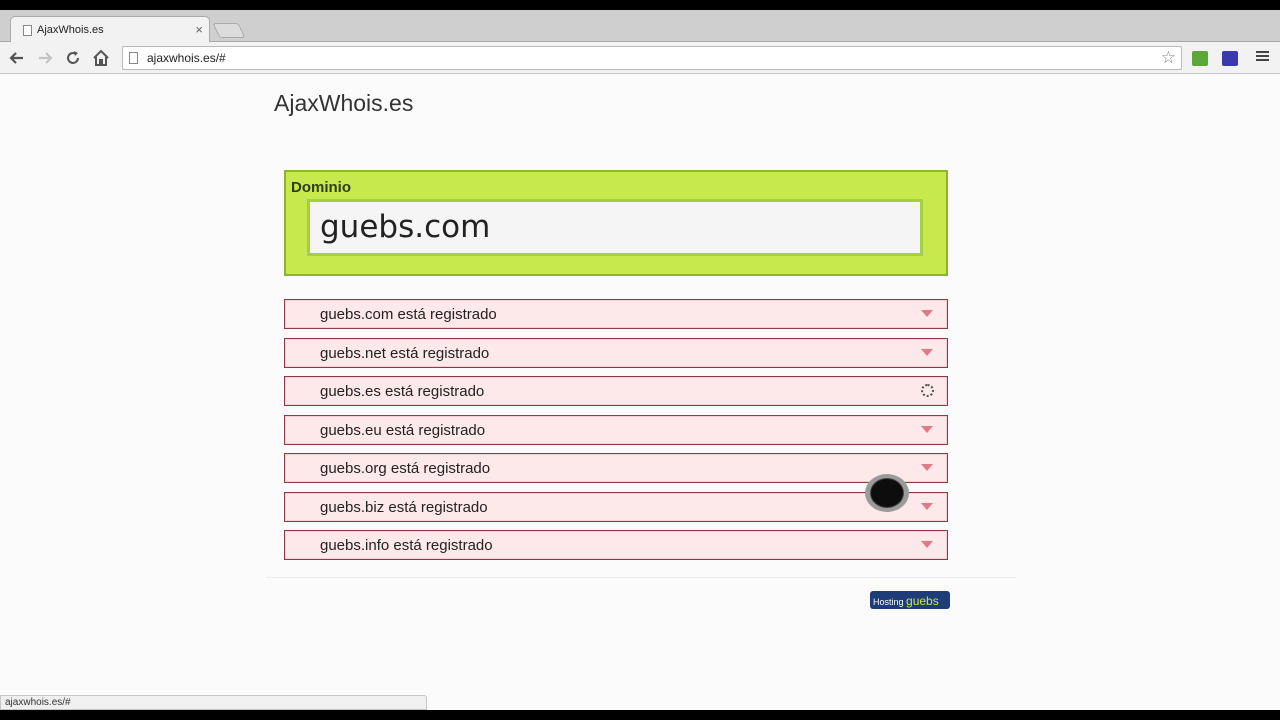 The width and height of the screenshot is (1280, 720). Describe the element at coordinates (1168, 58) in the screenshot. I see `bookmark-star-icon: ☆` at that location.